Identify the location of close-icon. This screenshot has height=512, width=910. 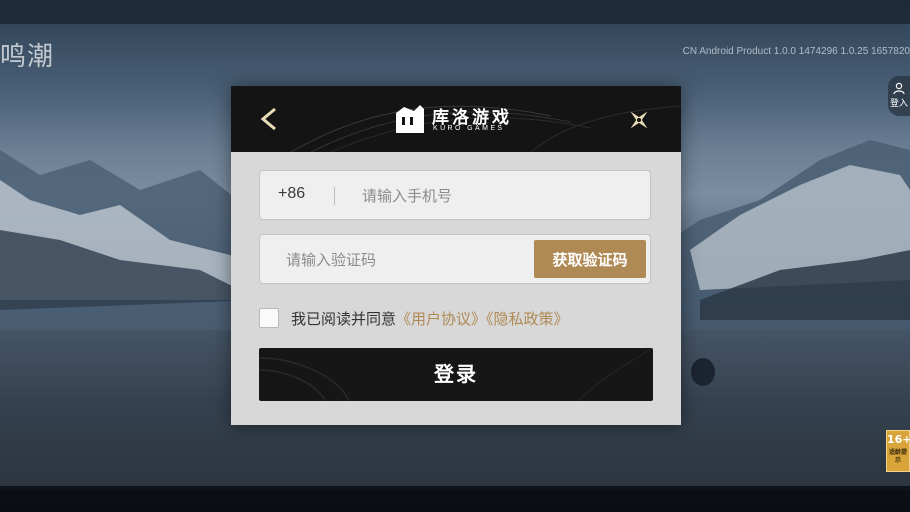
(639, 120).